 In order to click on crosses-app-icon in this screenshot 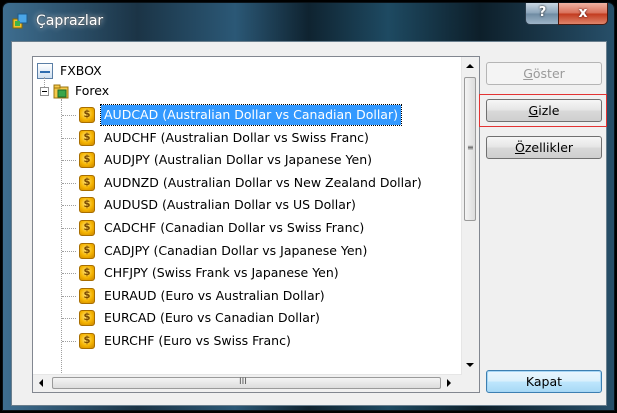, I will do `click(20, 21)`.